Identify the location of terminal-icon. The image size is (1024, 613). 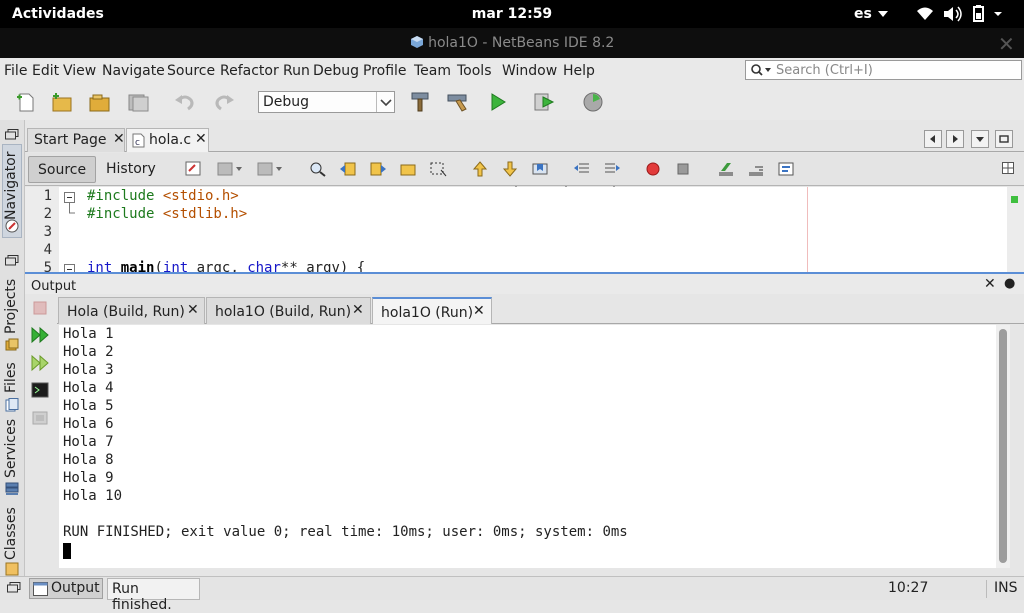
(40, 390).